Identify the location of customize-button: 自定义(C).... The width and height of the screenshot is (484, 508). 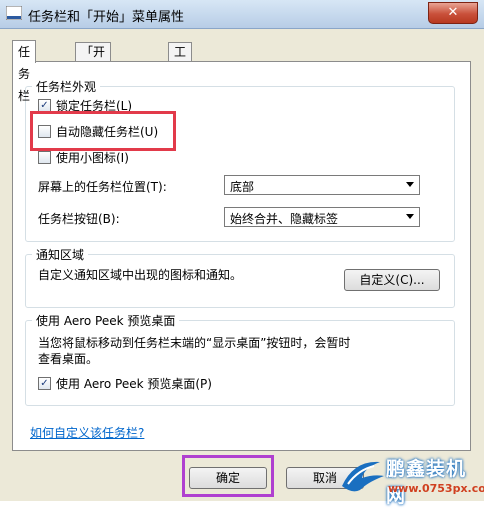
(392, 280).